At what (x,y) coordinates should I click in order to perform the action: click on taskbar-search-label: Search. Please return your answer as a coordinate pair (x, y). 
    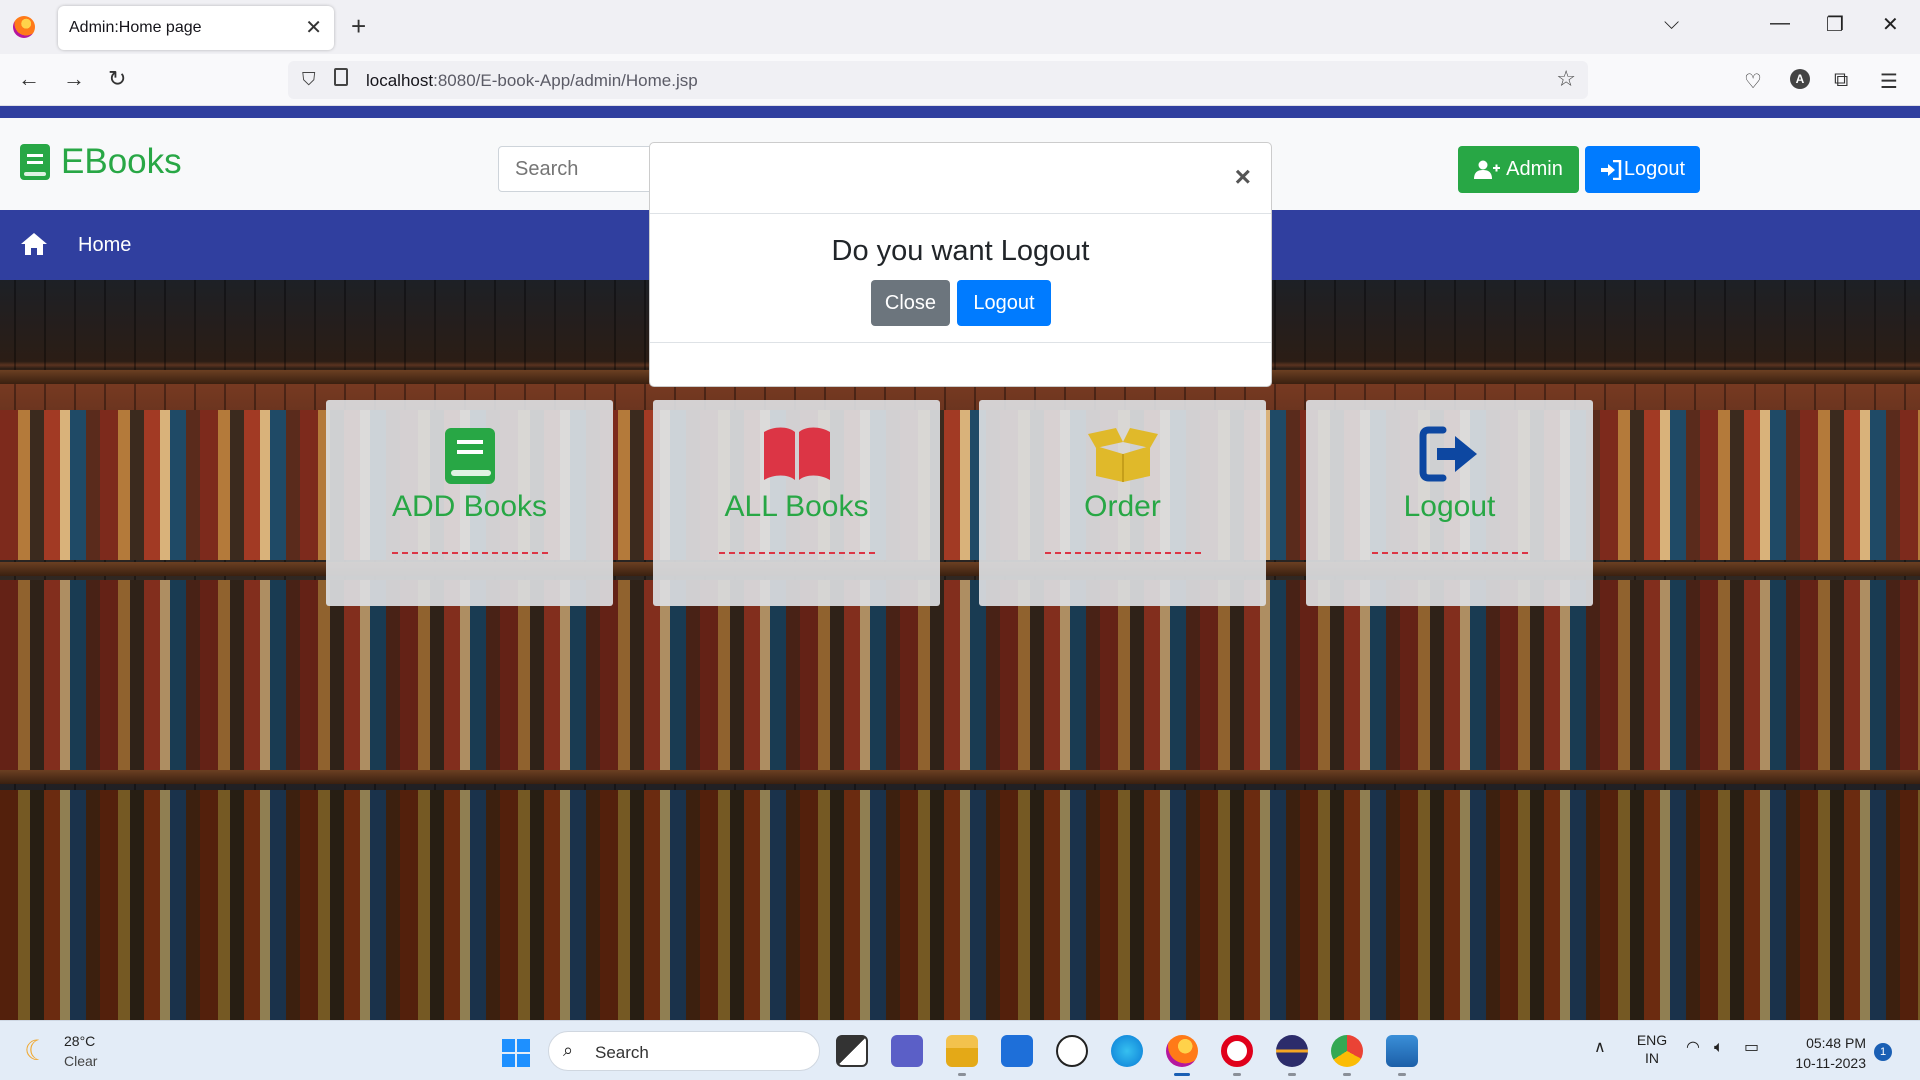
    Looking at the image, I should click on (622, 1052).